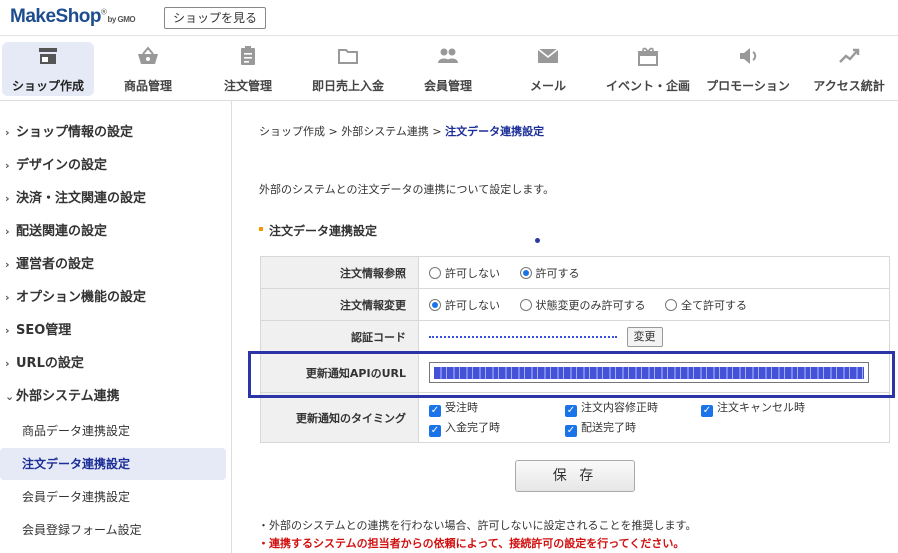 This screenshot has width=898, height=553. What do you see at coordinates (113, 530) in the screenshot?
I see `sidebar-sub-member-form: 会員登録フォーム設定` at bounding box center [113, 530].